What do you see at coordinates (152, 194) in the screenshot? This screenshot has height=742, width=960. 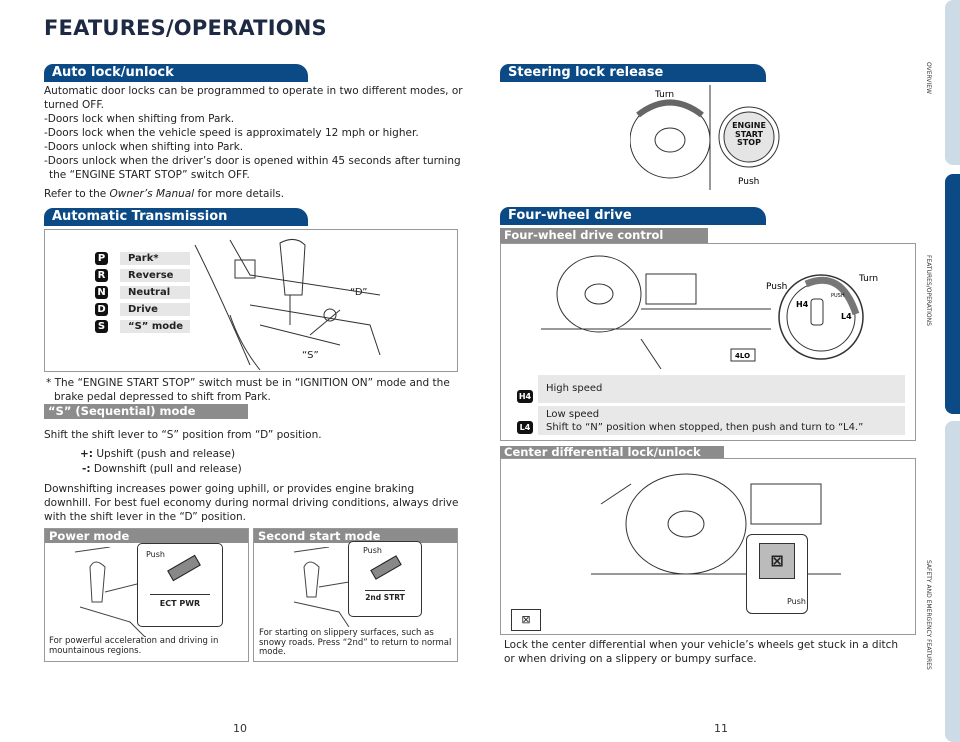 I see `owners-manual-ref: Owner’s Manual` at bounding box center [152, 194].